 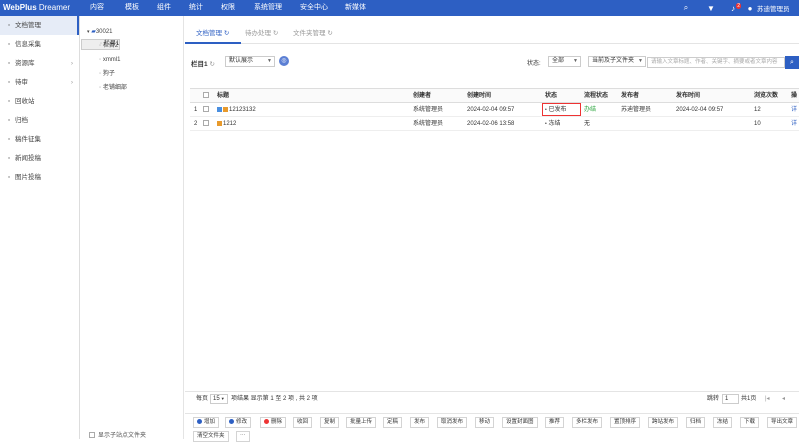 I want to click on set-cover-button: 设置封面图, so click(x=520, y=422).